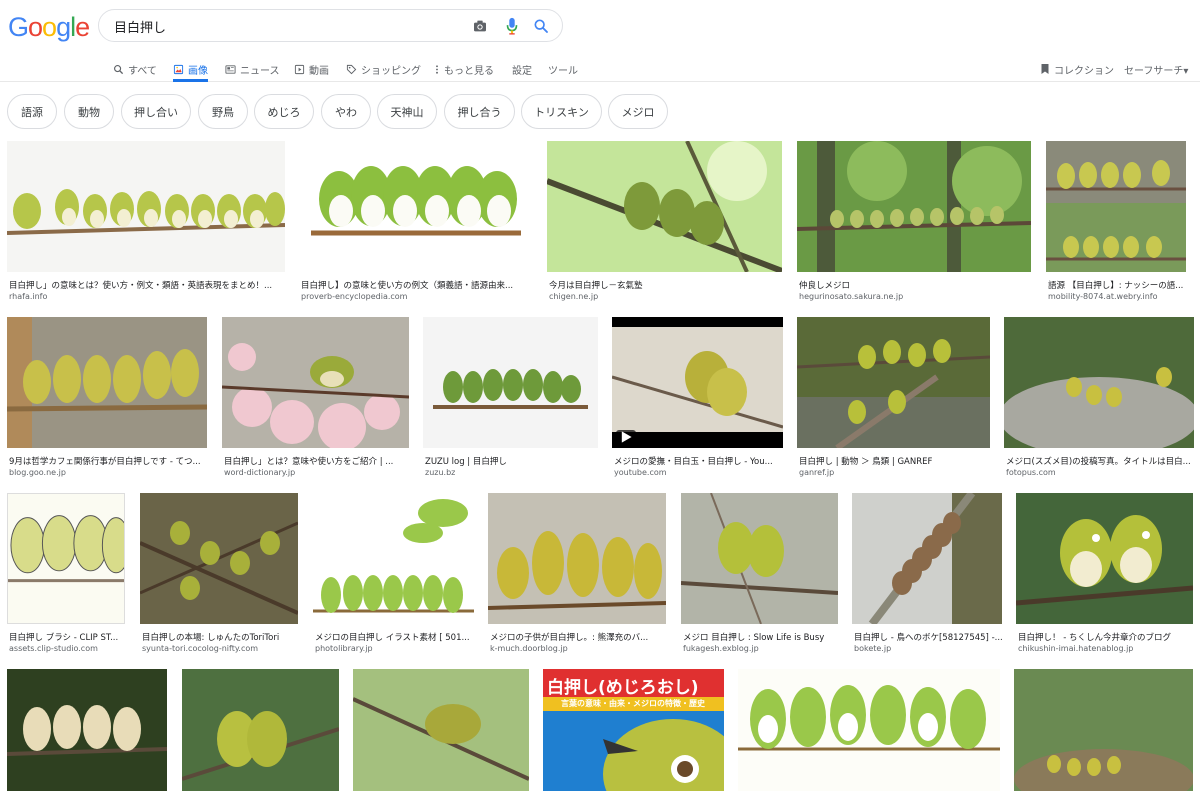 This screenshot has height=791, width=1200. I want to click on result-source: hegurinosato.sakura.ne.jp, so click(851, 296).